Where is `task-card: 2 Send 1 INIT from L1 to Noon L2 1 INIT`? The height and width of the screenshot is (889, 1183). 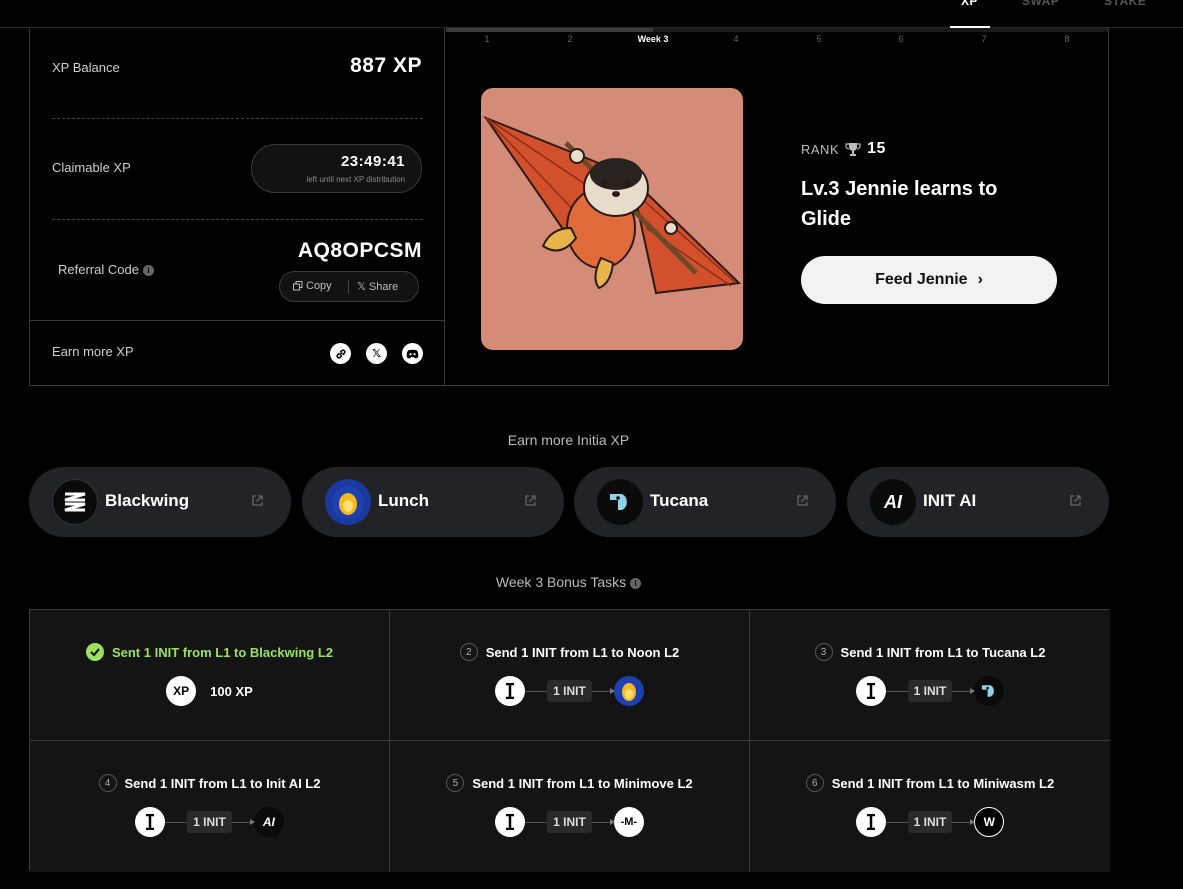
task-card: 2 Send 1 INIT from L1 to Noon L2 1 INIT is located at coordinates (570, 675).